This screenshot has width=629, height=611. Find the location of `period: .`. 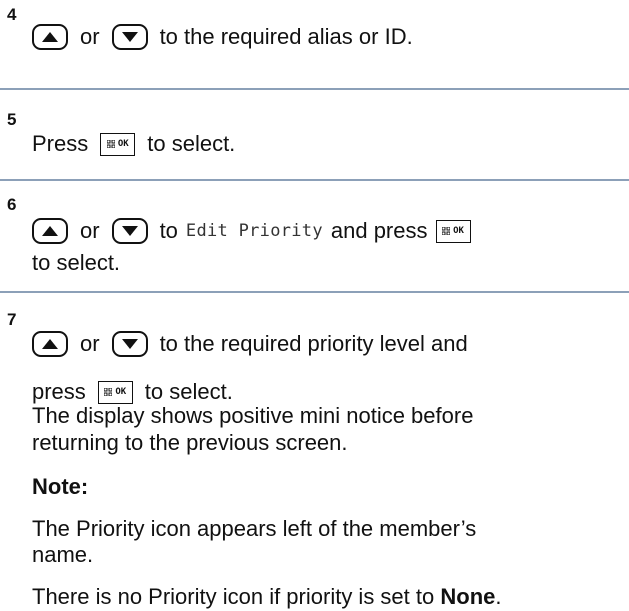

period: . is located at coordinates (498, 596).